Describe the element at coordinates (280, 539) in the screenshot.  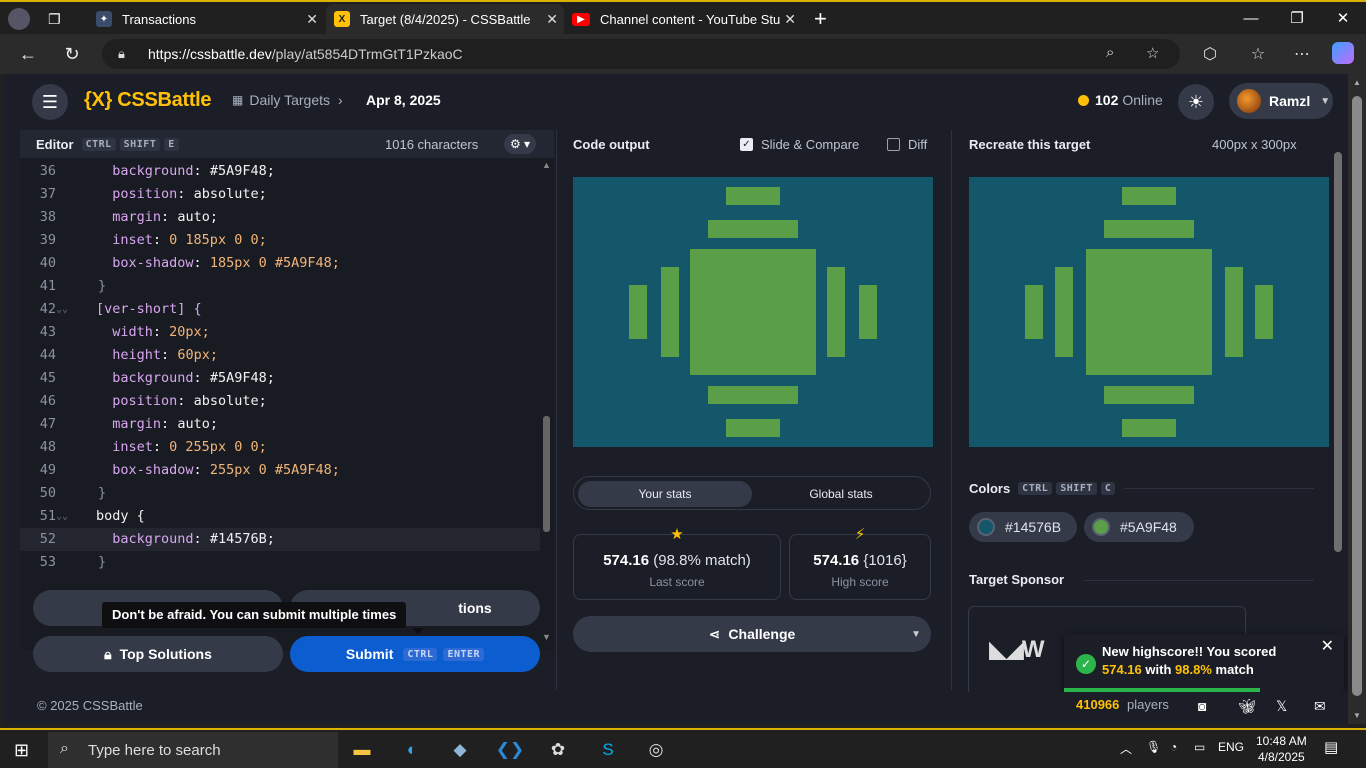
I see `code-line: 52 background: #14576B;` at that location.